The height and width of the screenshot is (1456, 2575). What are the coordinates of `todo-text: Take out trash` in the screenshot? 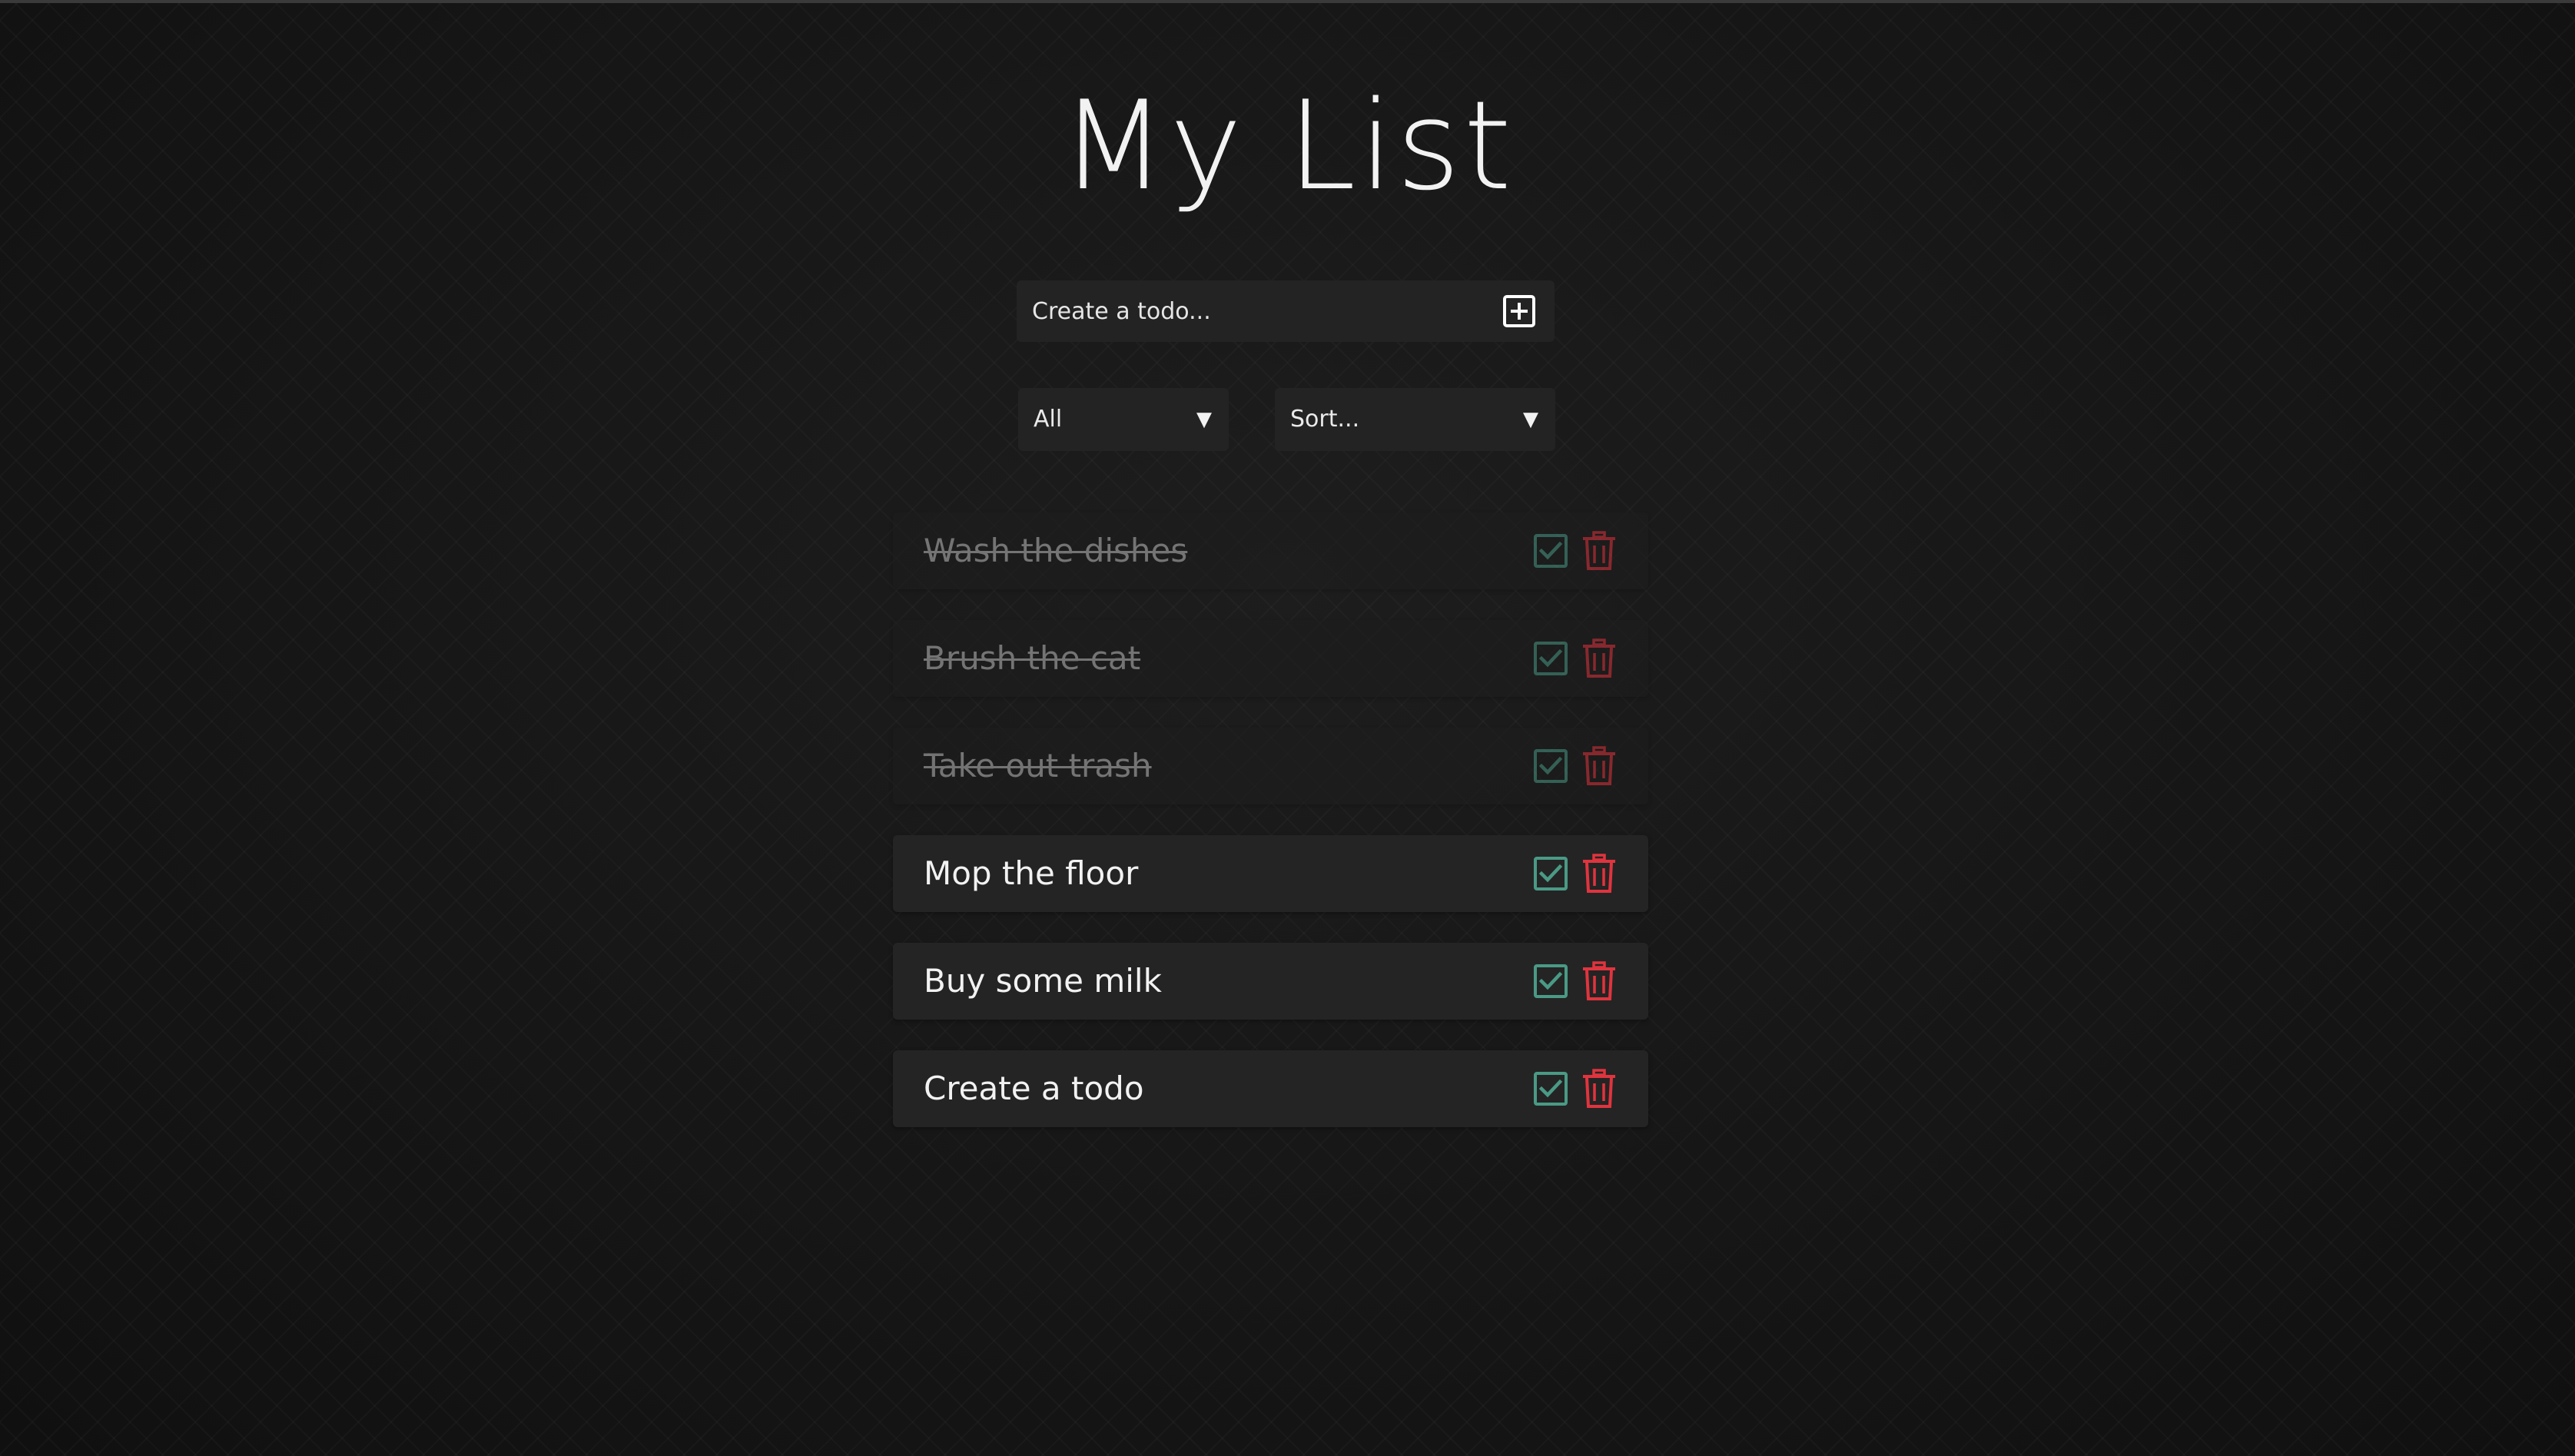 It's located at (1038, 766).